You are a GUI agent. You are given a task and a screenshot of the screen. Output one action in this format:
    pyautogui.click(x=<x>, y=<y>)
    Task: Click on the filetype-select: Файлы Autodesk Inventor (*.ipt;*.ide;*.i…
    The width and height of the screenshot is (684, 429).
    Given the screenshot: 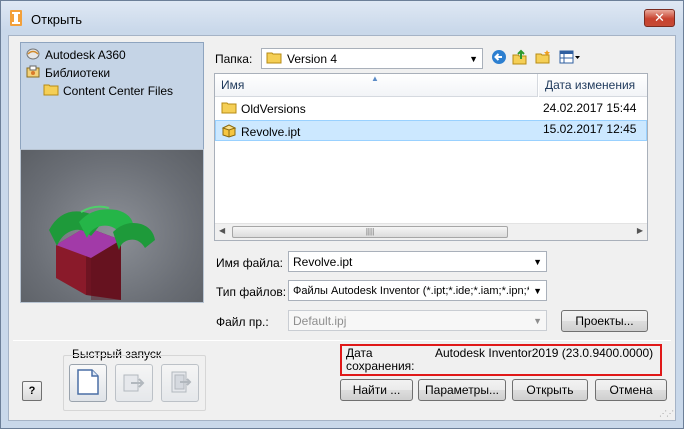 What is the action you would take?
    pyautogui.click(x=417, y=290)
    